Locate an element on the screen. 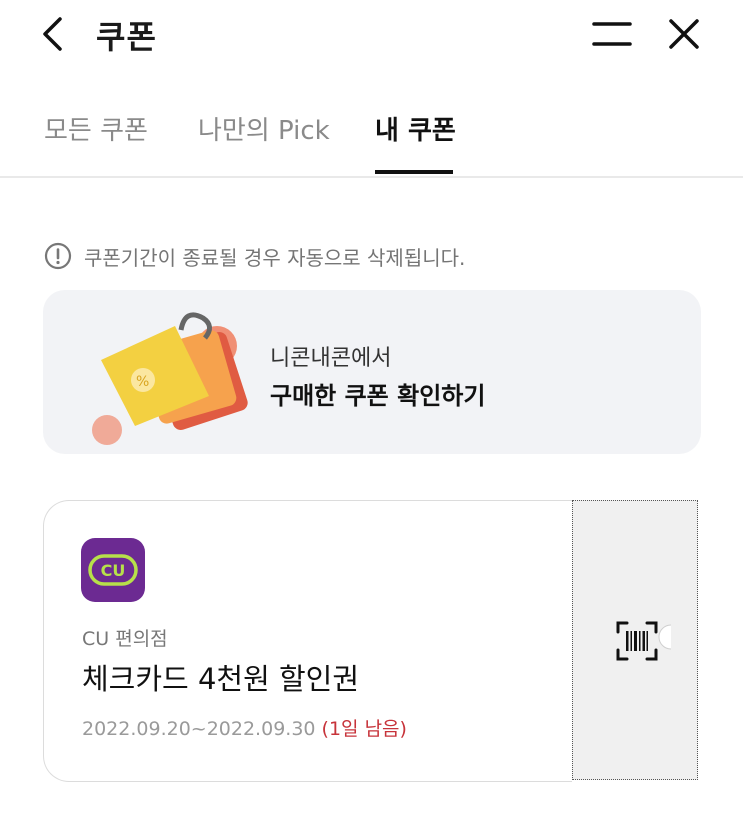  cu-brand-logo: CU is located at coordinates (113, 570).